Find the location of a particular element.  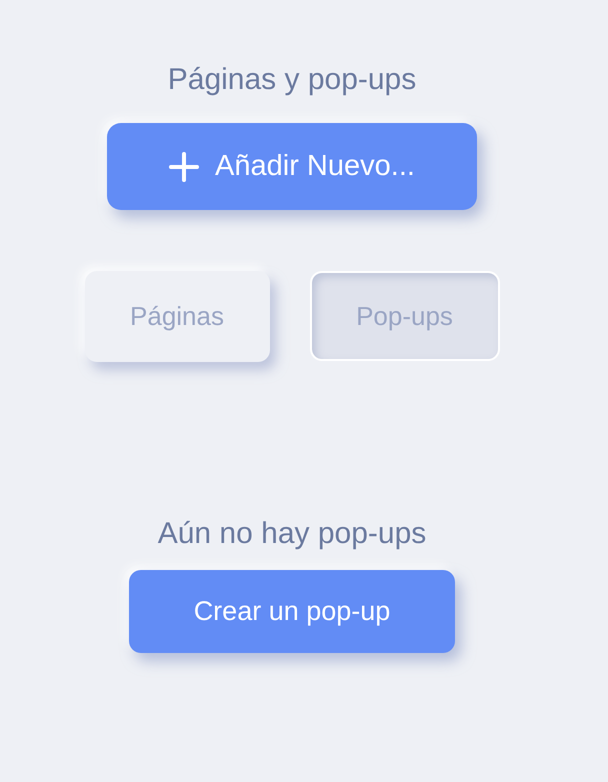

tab: Pop-ups is located at coordinates (405, 316).